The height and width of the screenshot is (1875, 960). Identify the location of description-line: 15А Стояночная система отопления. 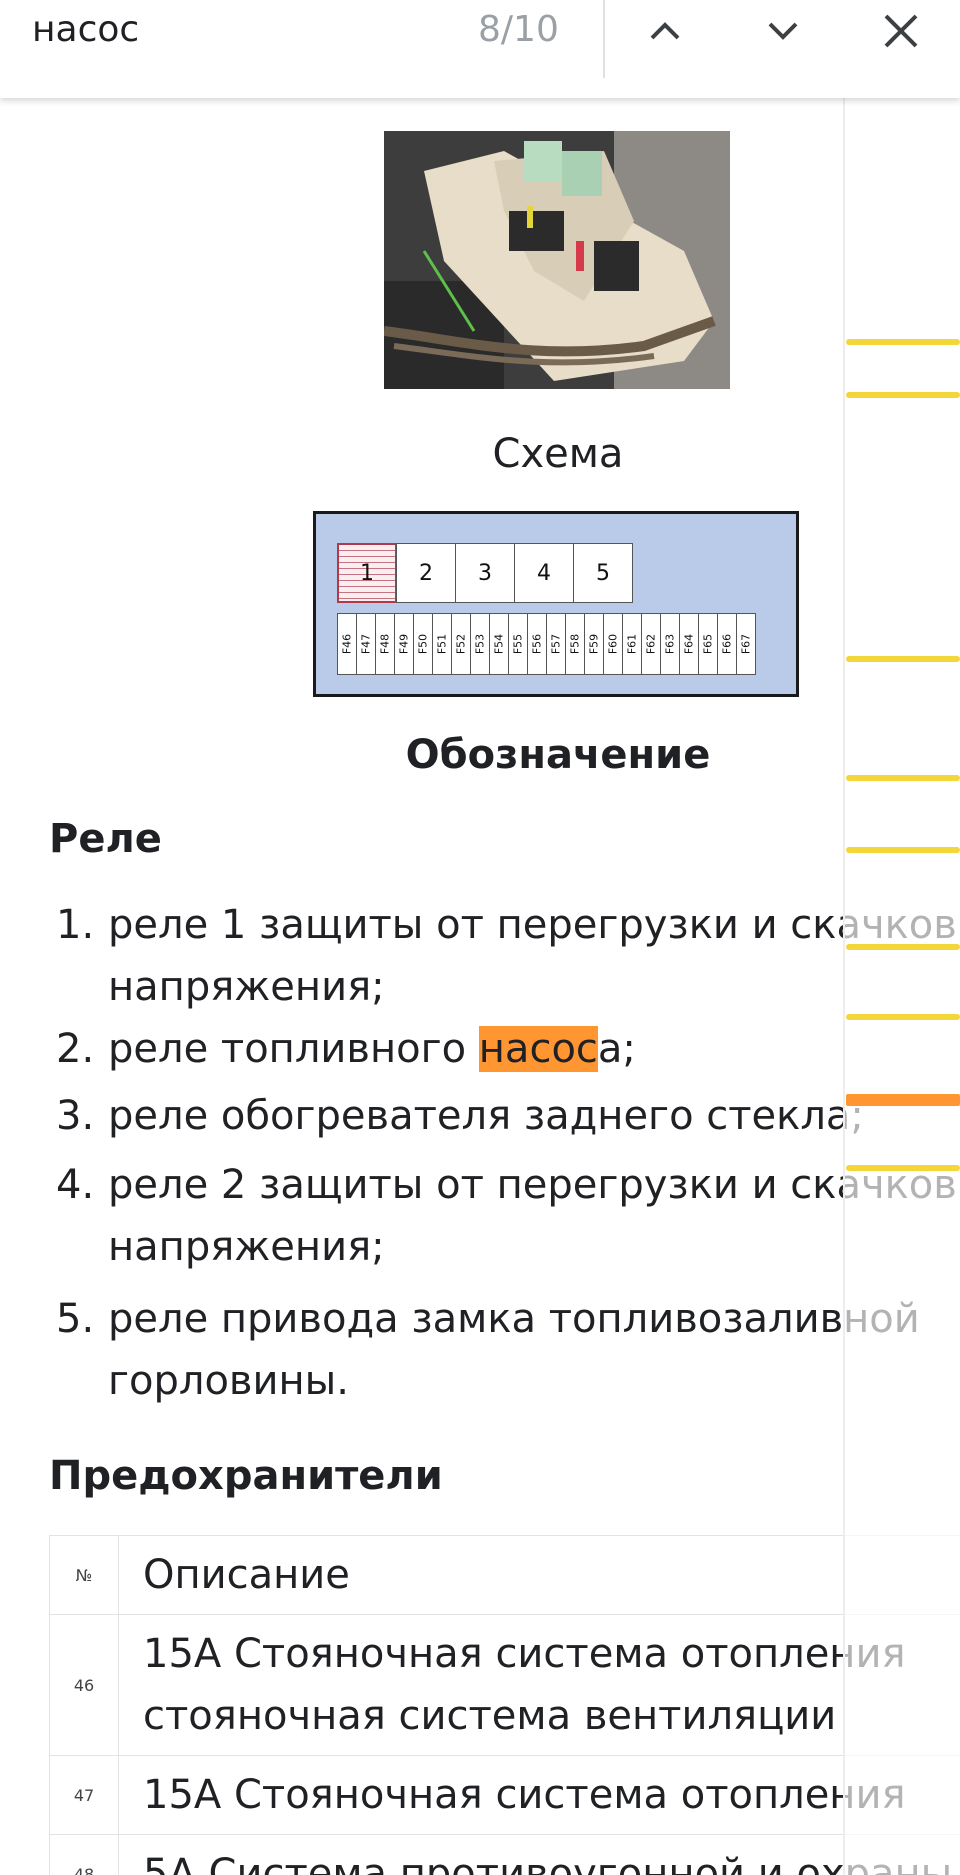
(524, 1654).